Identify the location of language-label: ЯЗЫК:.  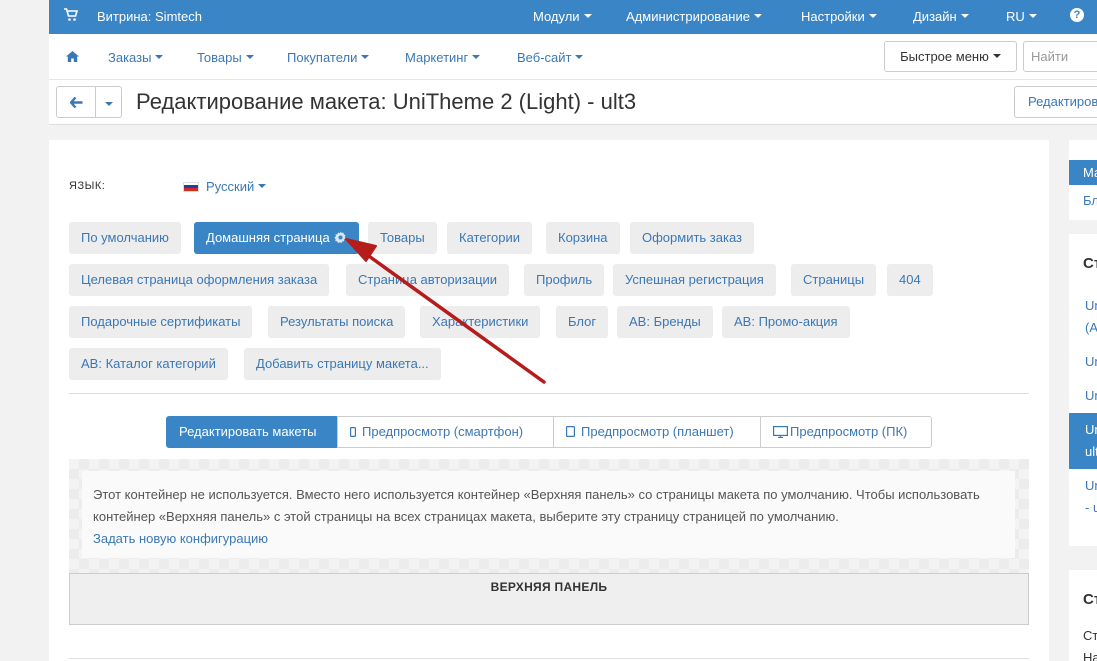
(87, 186).